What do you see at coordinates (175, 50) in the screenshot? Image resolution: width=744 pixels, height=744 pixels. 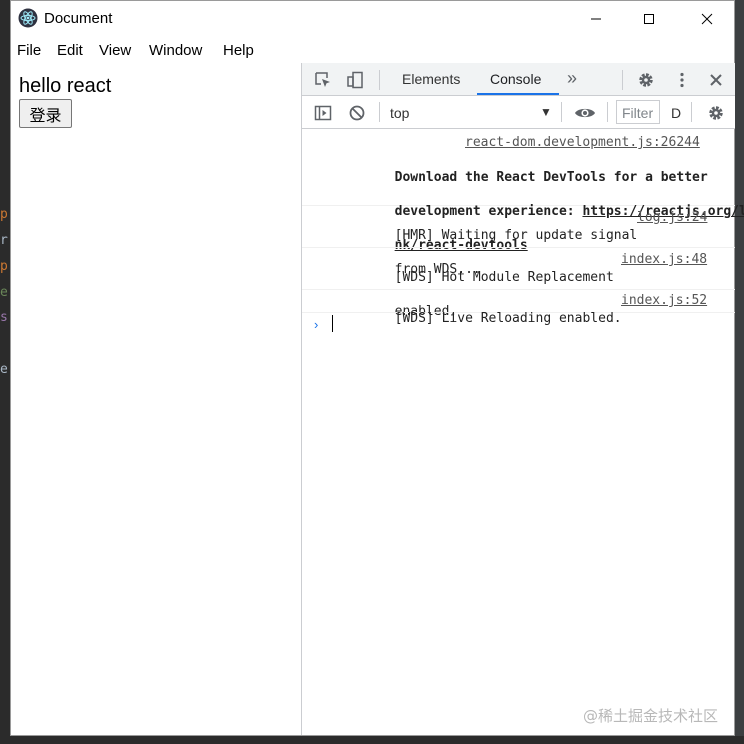 I see `menu-window: Window` at bounding box center [175, 50].